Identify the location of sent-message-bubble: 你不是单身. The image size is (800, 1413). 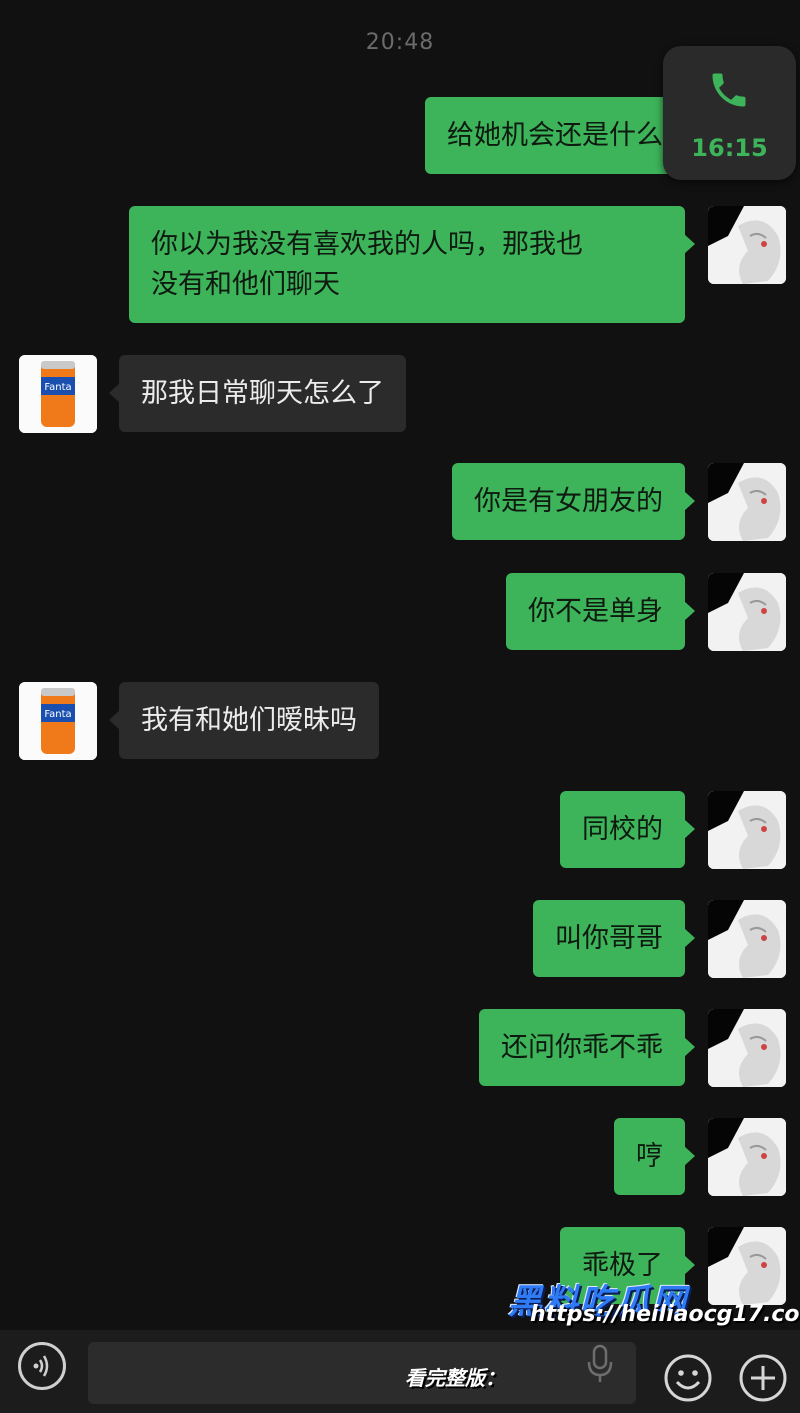
(600, 611).